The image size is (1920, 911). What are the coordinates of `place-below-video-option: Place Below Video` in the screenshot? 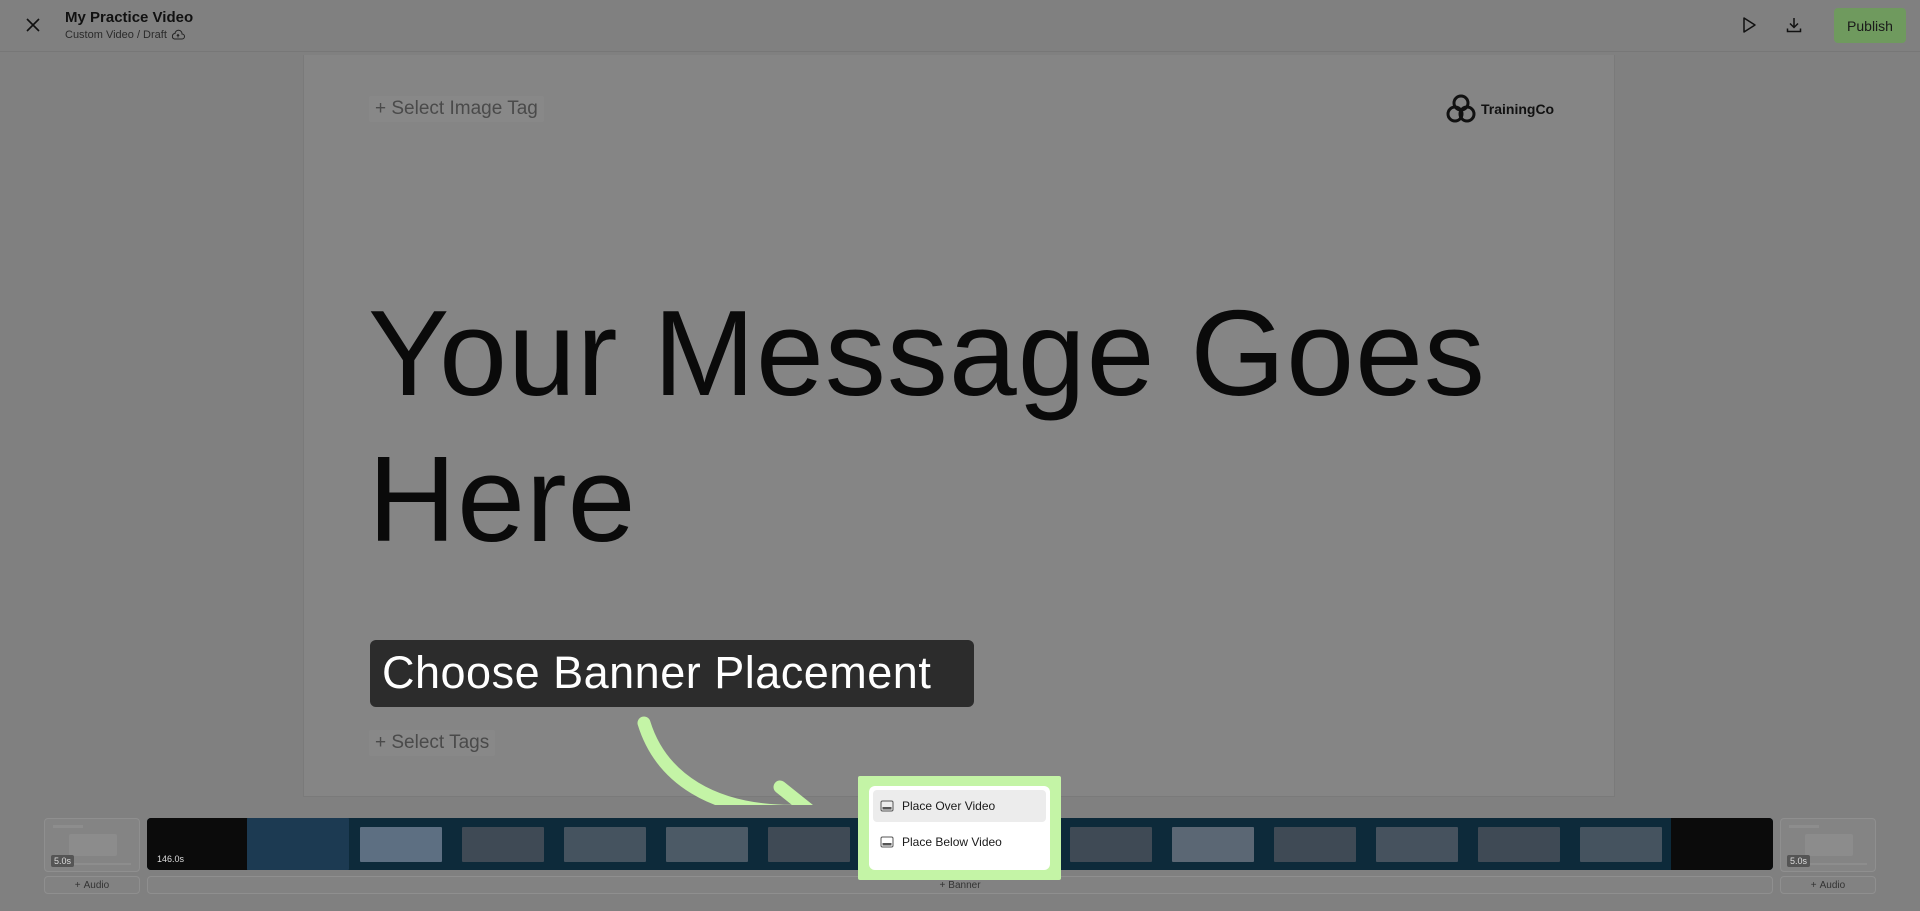 It's located at (959, 842).